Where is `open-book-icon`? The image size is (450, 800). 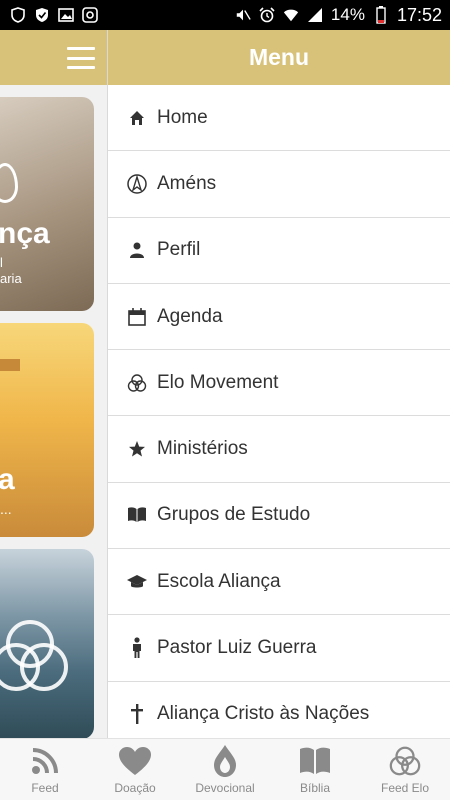 open-book-icon is located at coordinates (315, 761).